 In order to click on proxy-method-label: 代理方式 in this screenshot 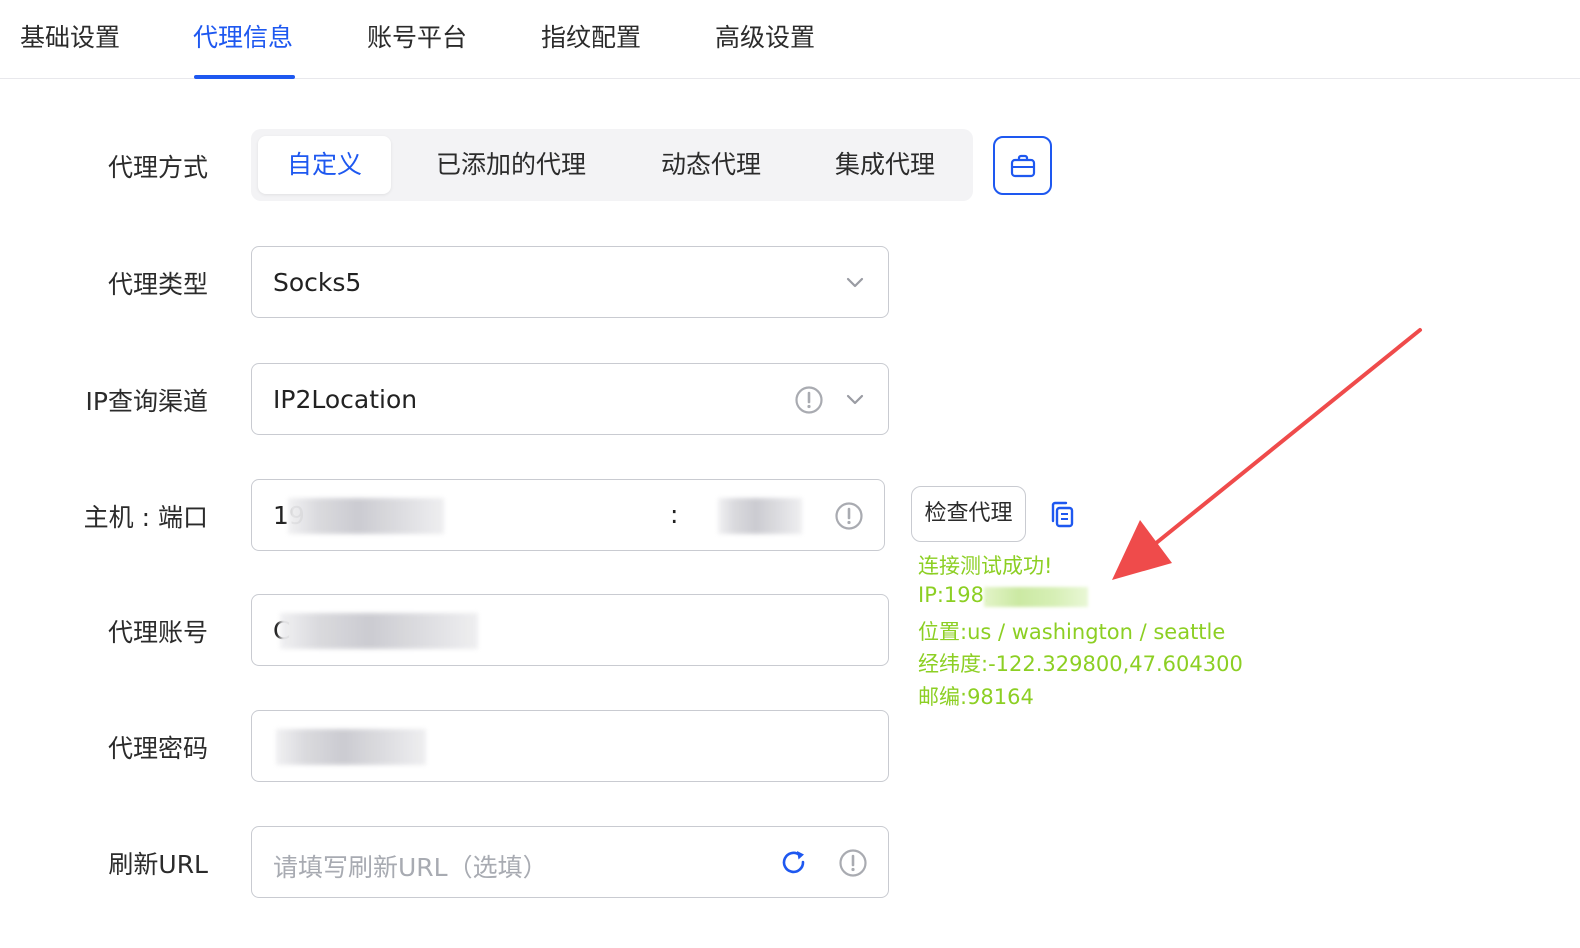, I will do `click(157, 167)`.